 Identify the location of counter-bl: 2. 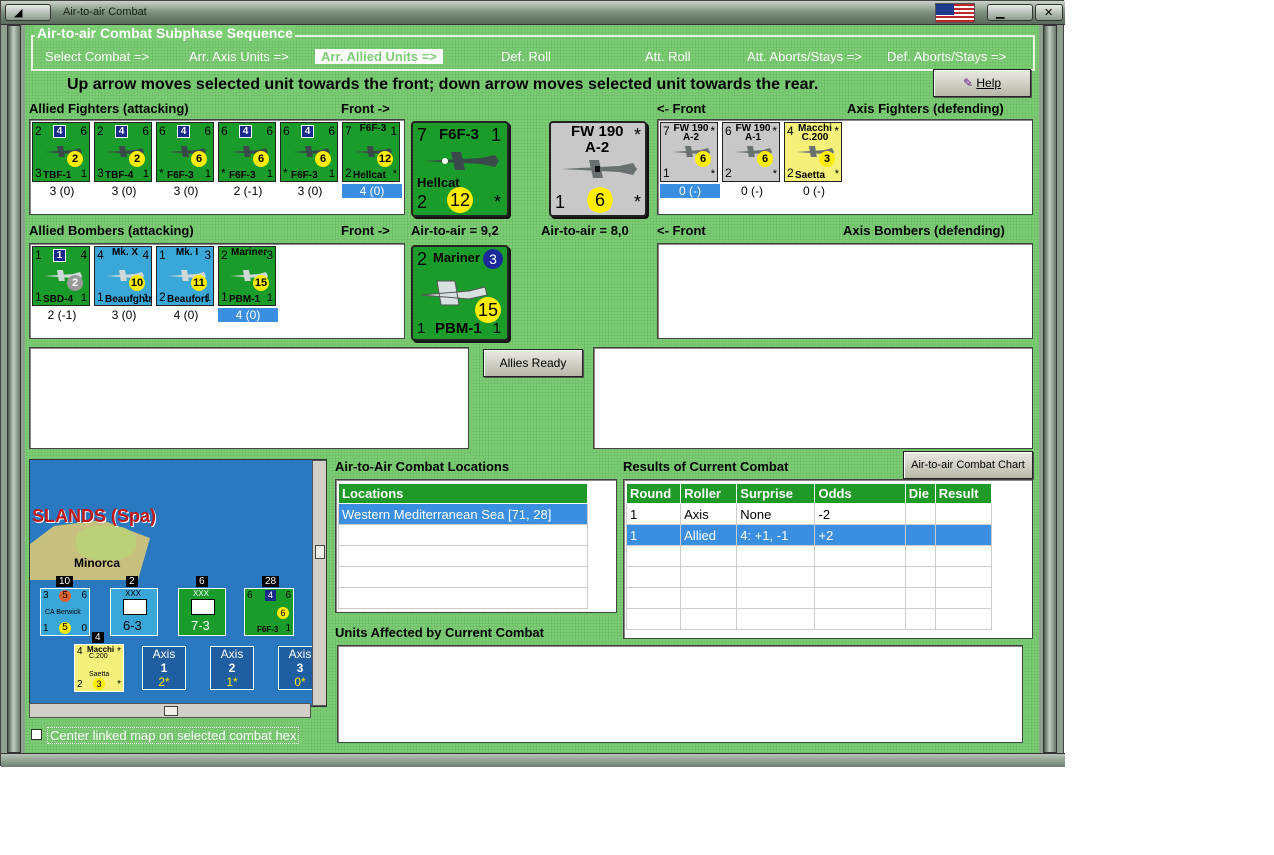
(790, 173).